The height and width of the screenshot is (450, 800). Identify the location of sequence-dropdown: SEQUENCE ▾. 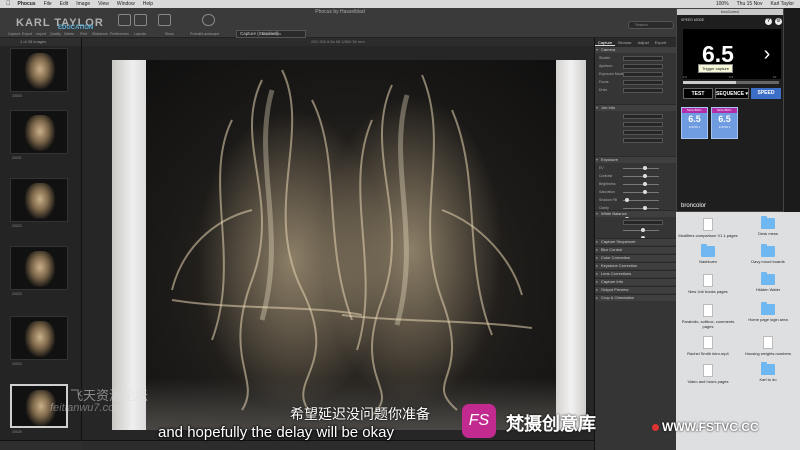
(732, 93).